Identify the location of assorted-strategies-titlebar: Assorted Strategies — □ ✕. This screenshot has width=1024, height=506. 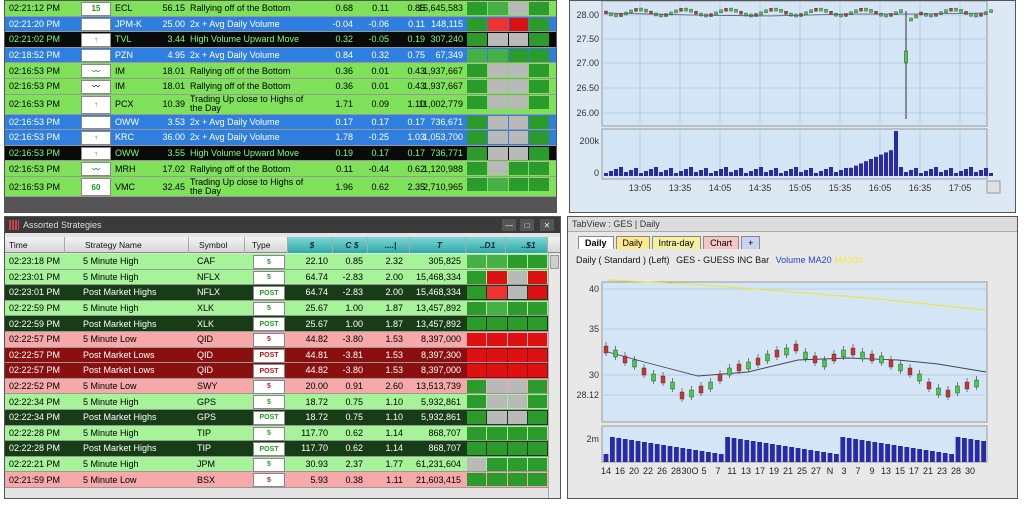
(282, 225).